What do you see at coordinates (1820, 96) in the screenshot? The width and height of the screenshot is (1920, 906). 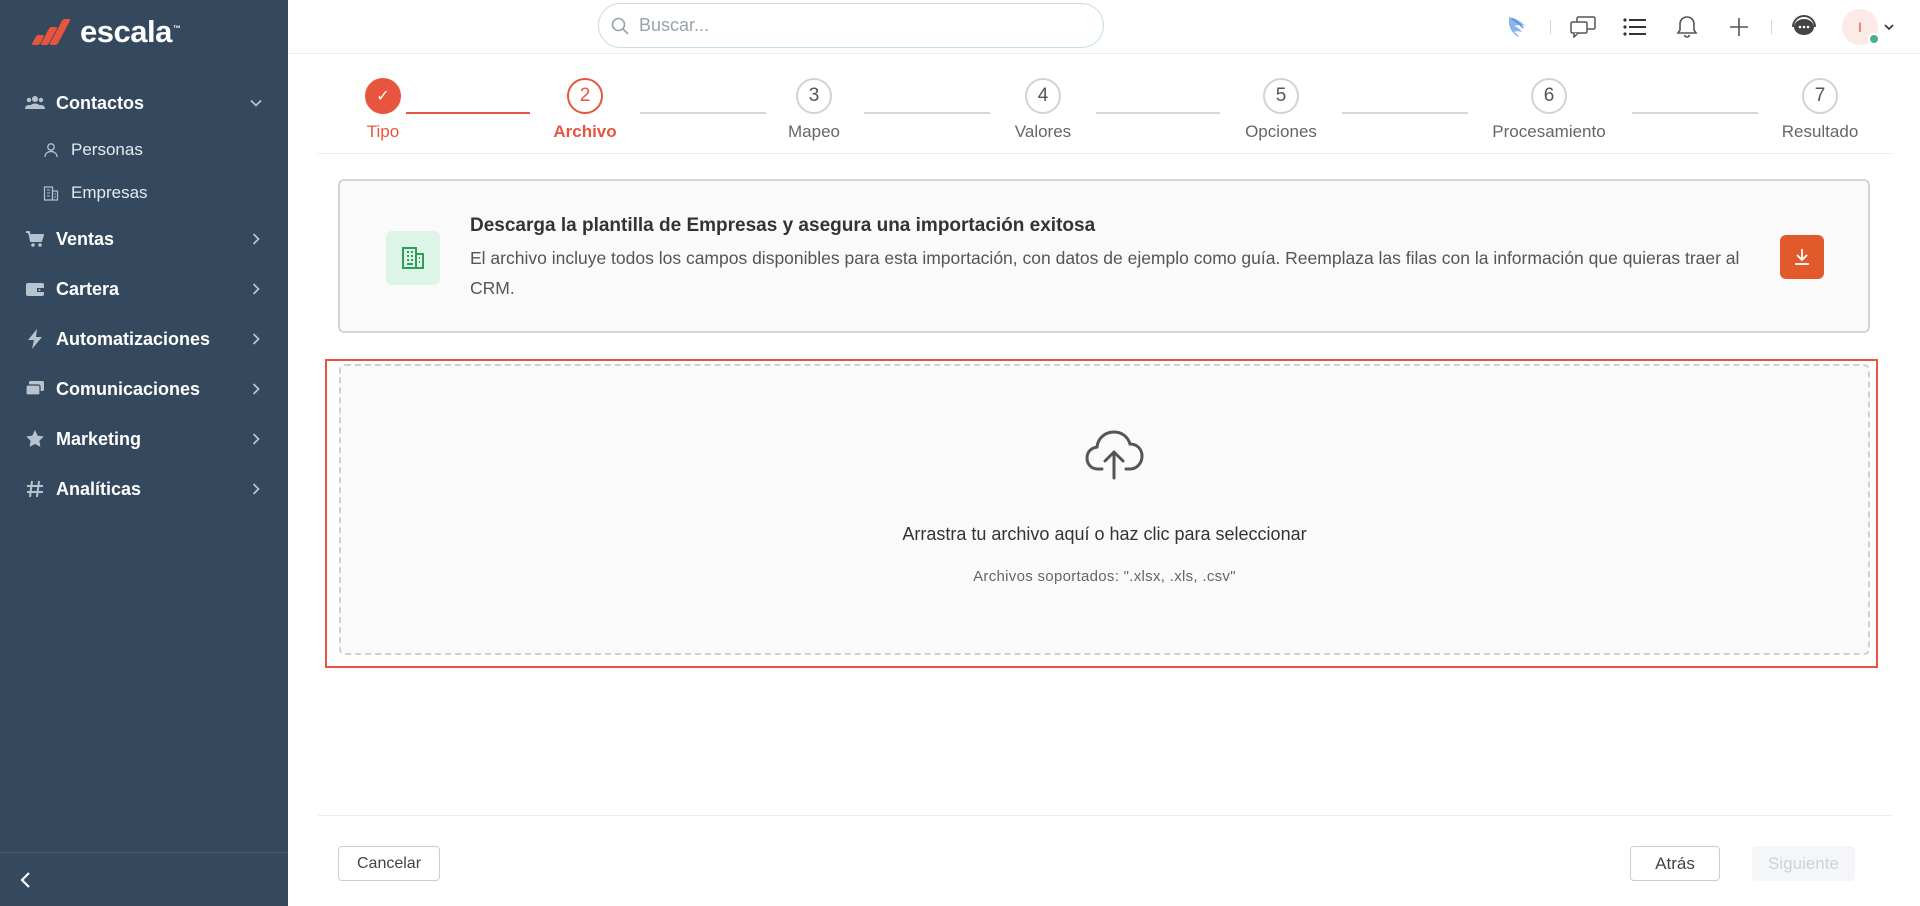 I see `step-number: 7` at bounding box center [1820, 96].